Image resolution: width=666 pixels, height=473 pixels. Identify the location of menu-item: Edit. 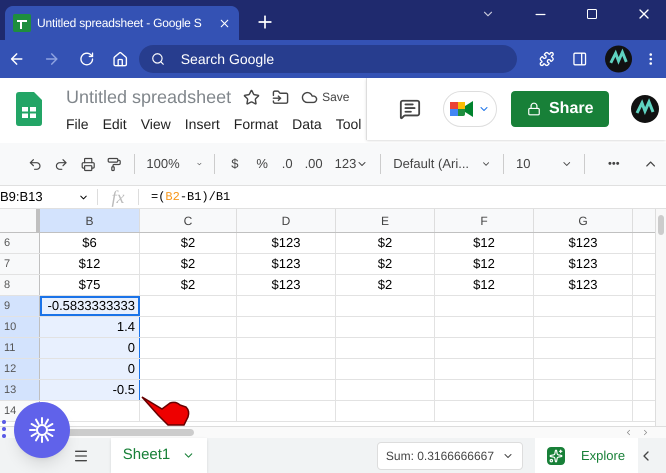
(114, 124).